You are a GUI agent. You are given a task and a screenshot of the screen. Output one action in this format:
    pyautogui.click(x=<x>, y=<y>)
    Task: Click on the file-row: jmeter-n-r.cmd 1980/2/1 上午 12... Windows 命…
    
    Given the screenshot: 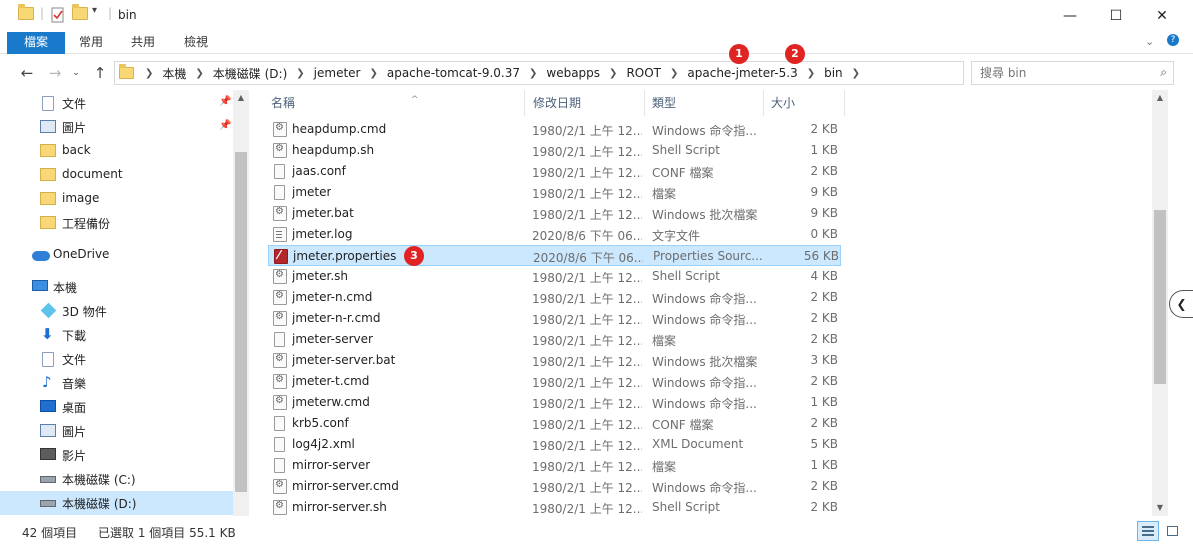 What is the action you would take?
    pyautogui.click(x=554, y=318)
    